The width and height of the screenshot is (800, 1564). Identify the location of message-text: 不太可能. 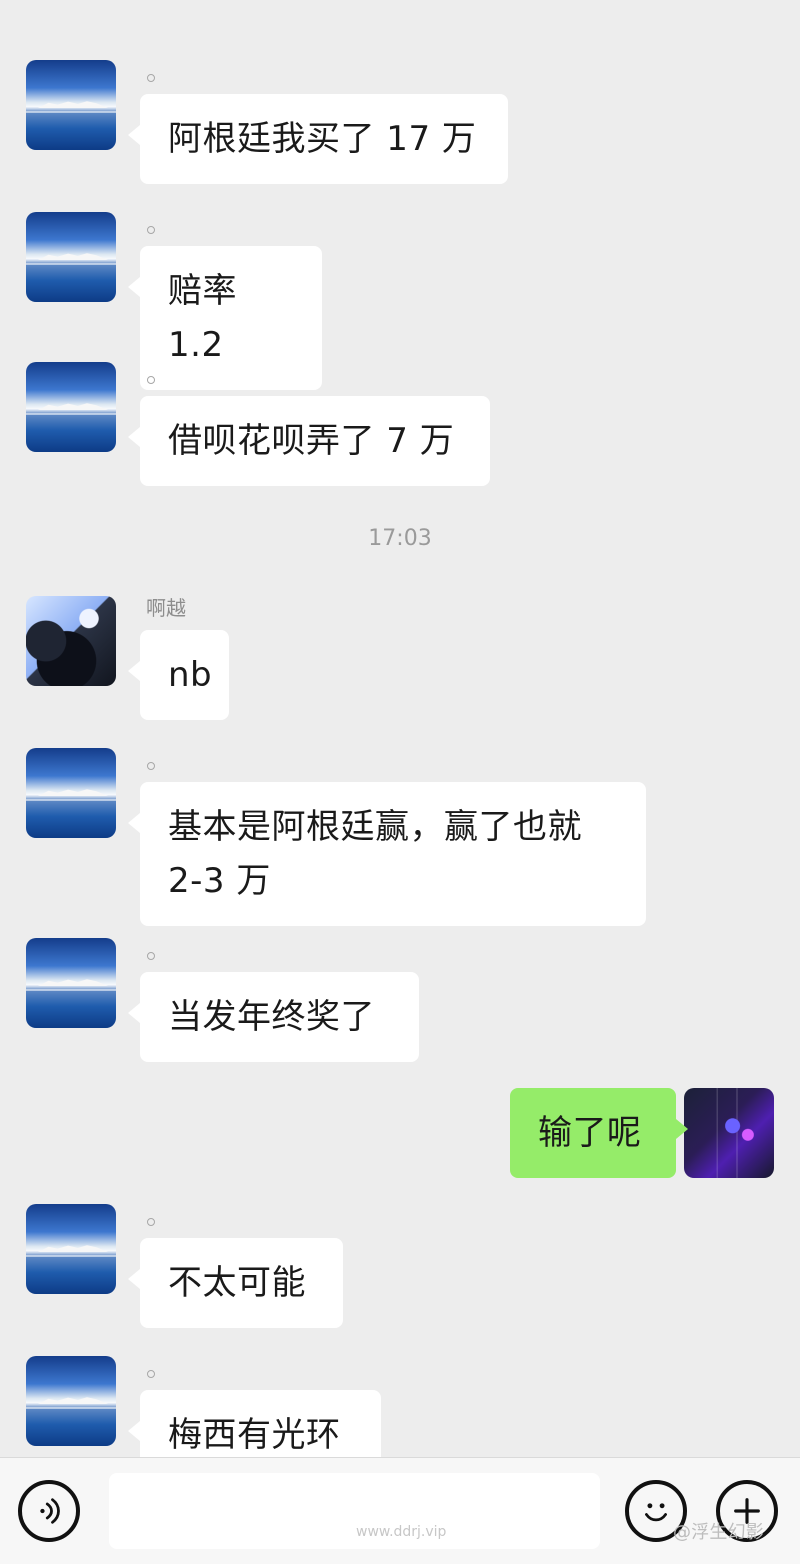
(237, 1283).